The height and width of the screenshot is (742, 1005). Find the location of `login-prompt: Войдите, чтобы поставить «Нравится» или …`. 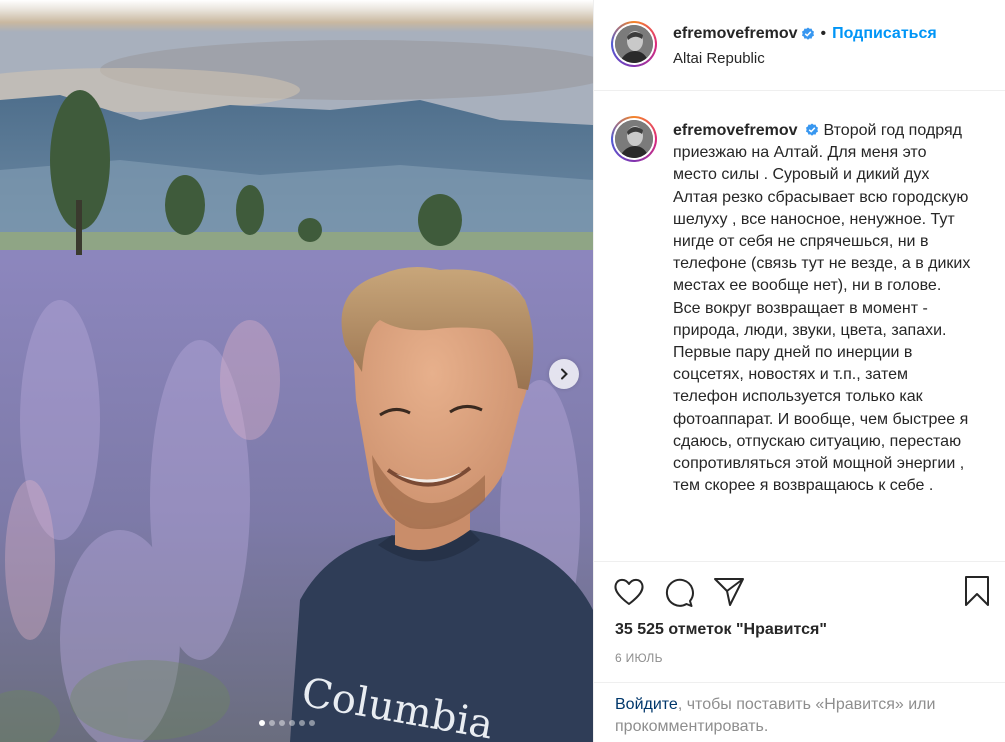

login-prompt: Войдите, чтобы поставить «Нравится» или … is located at coordinates (800, 716).